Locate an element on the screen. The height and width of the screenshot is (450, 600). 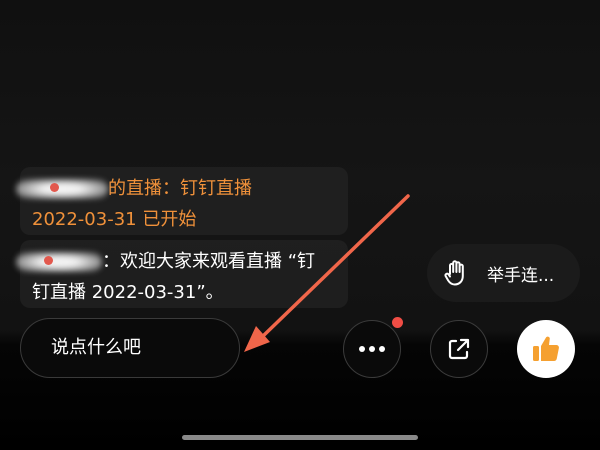
chat-system-message: 的直播：钉钉直播 2022-03-31 已开始 is located at coordinates (182, 201).